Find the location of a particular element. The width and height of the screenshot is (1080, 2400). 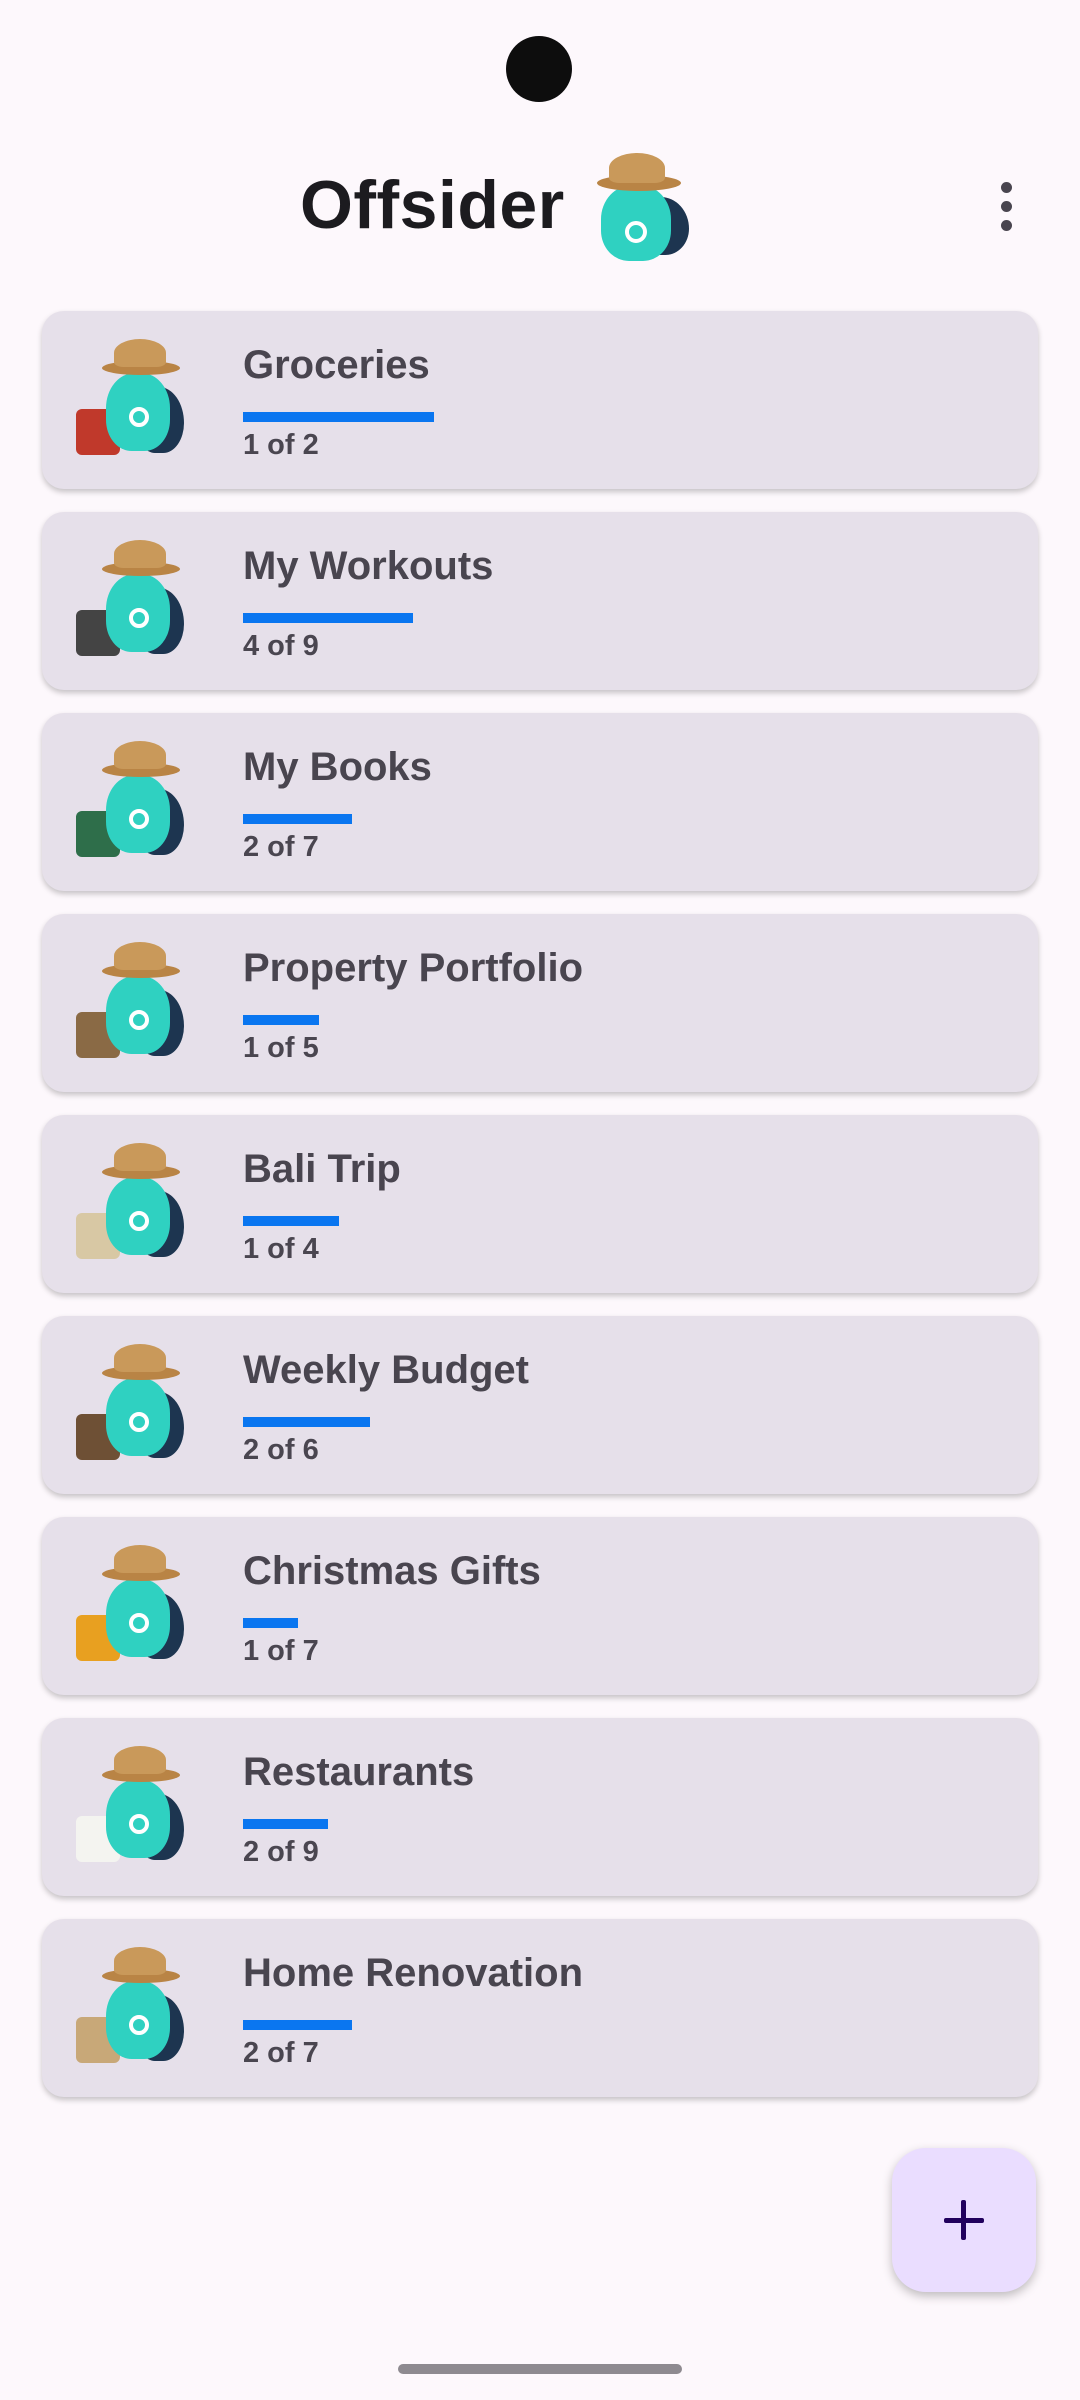

list-count: 1 of 4 is located at coordinates (281, 1249).